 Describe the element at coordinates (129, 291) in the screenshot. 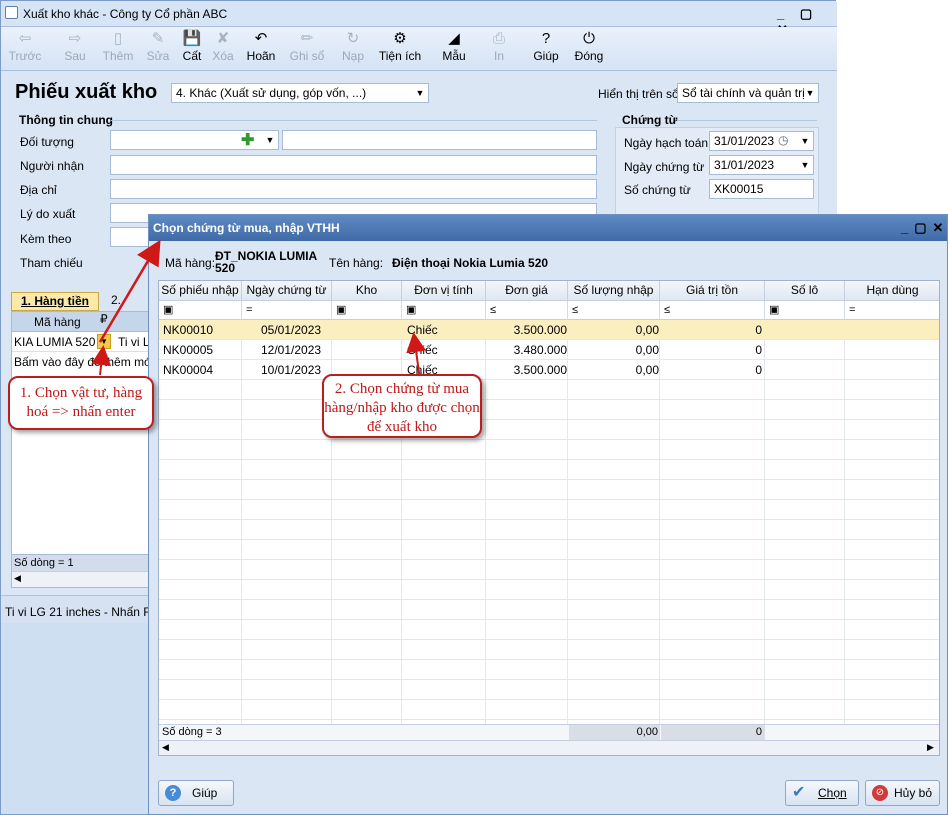

I see `arrow-to-dialog` at that location.